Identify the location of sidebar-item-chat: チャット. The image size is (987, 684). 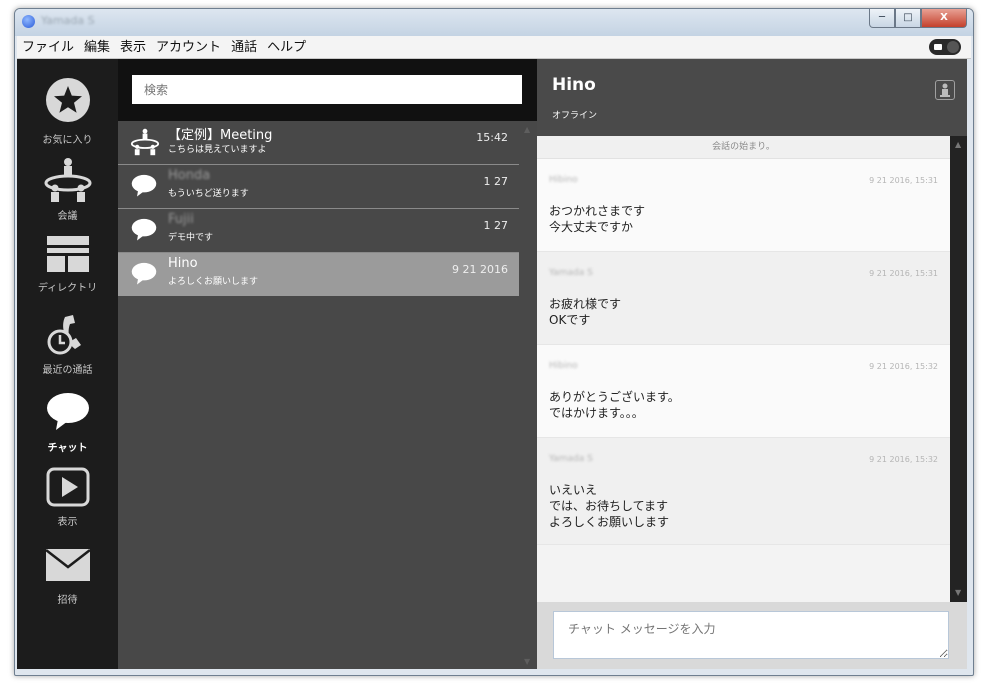
(67, 422).